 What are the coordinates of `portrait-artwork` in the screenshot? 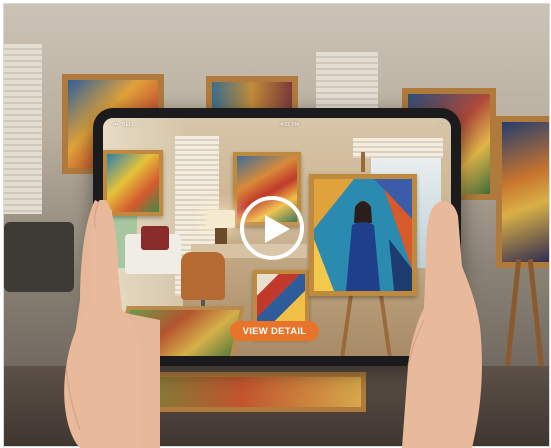 It's located at (363, 235).